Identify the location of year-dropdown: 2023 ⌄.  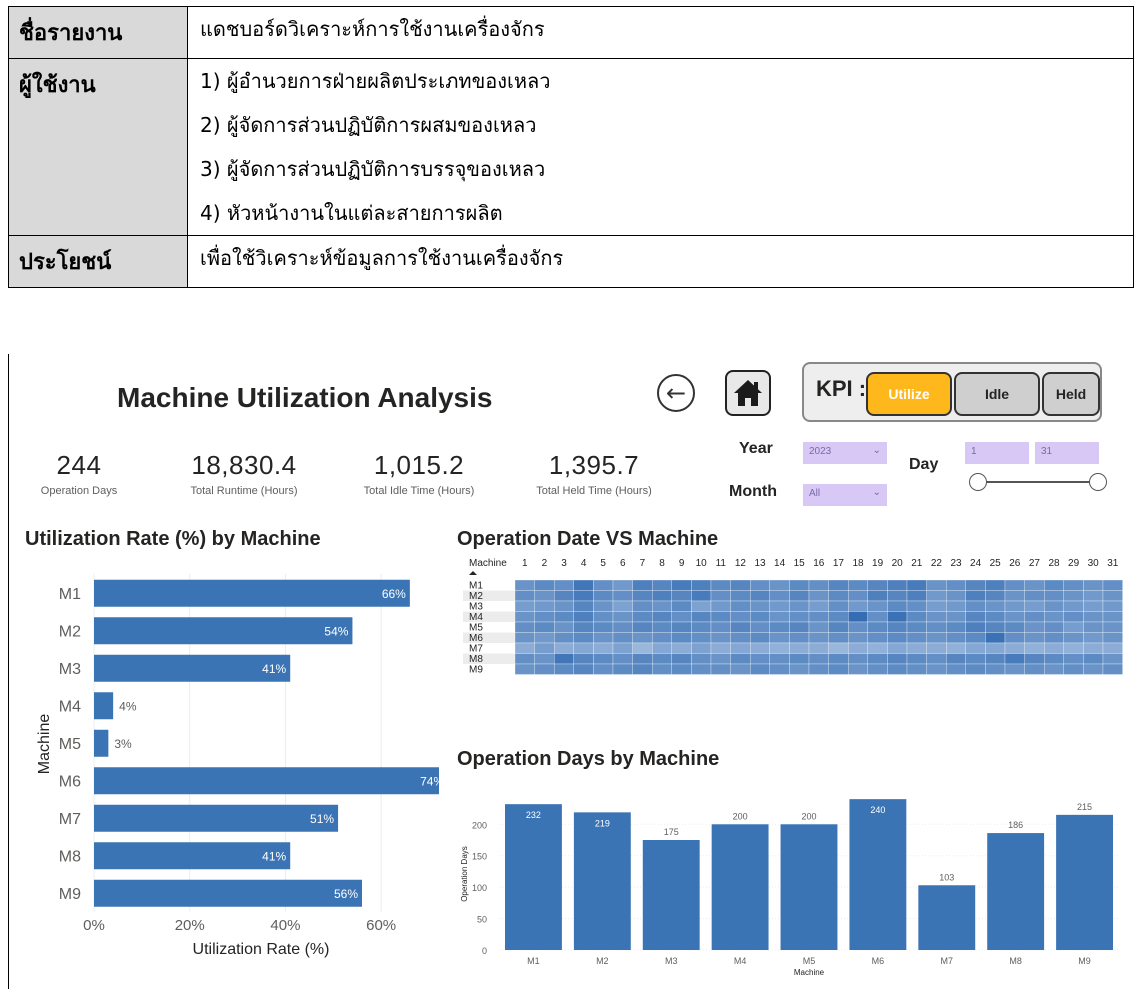
(845, 453).